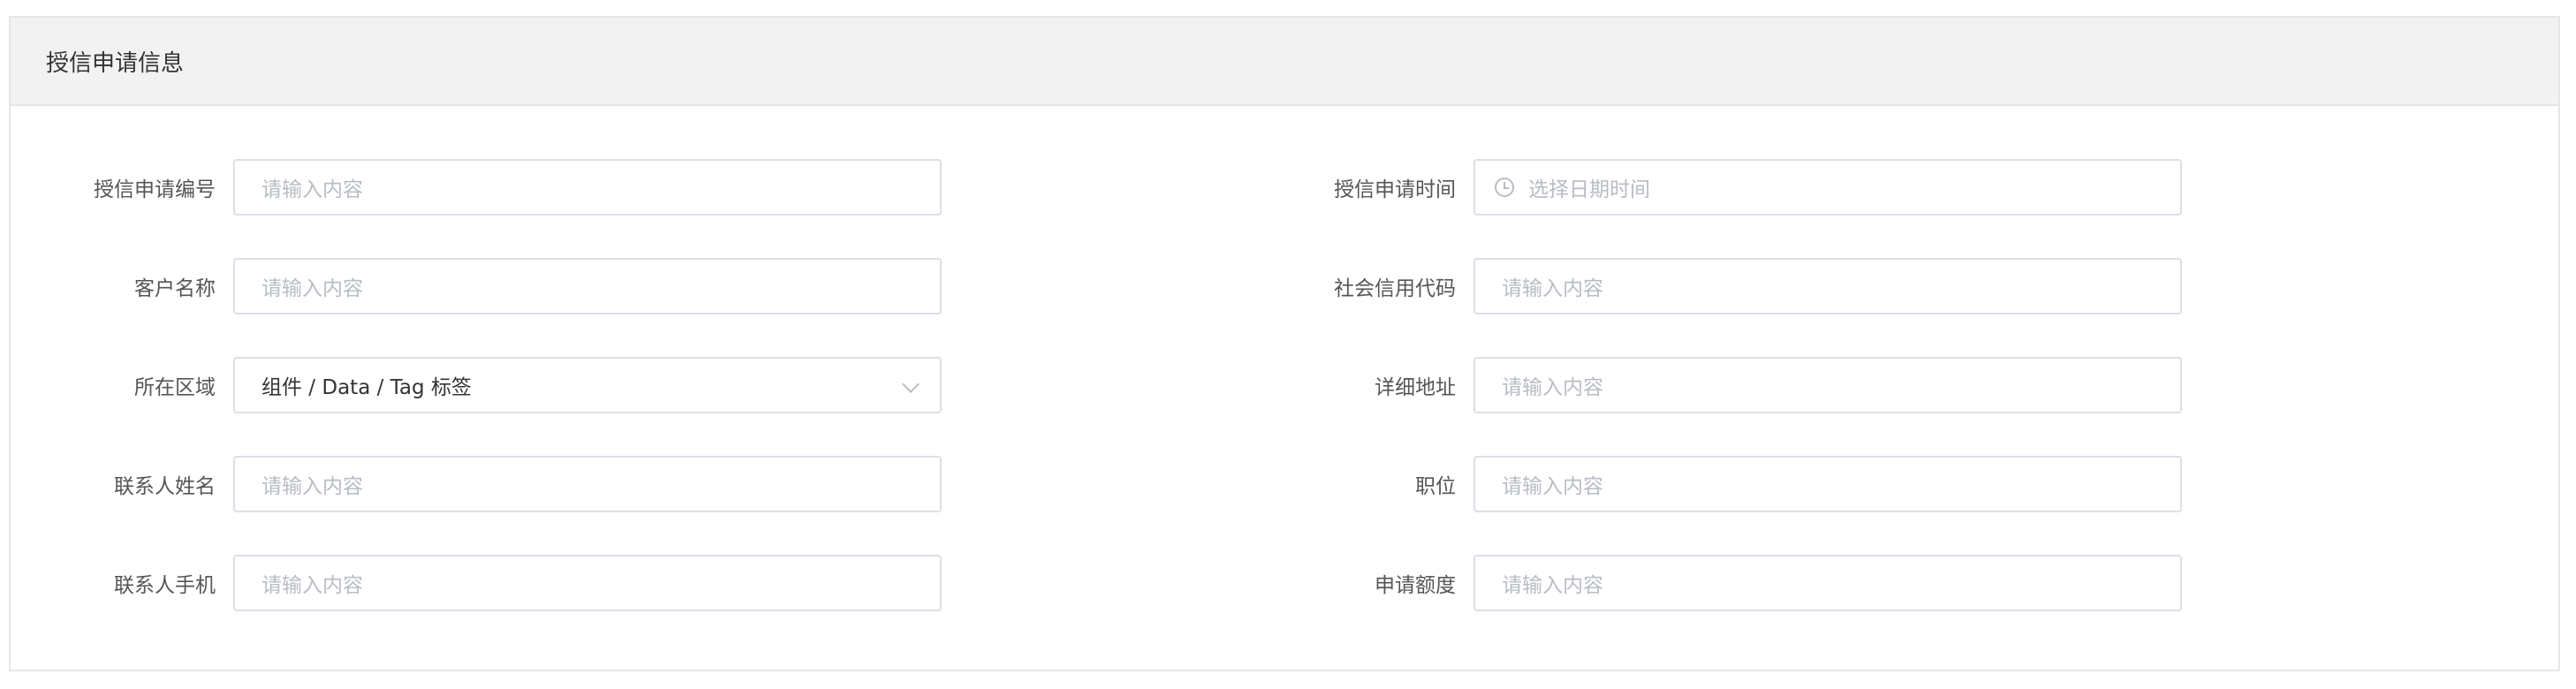  Describe the element at coordinates (175, 288) in the screenshot. I see `field-label: 客户名称` at that location.